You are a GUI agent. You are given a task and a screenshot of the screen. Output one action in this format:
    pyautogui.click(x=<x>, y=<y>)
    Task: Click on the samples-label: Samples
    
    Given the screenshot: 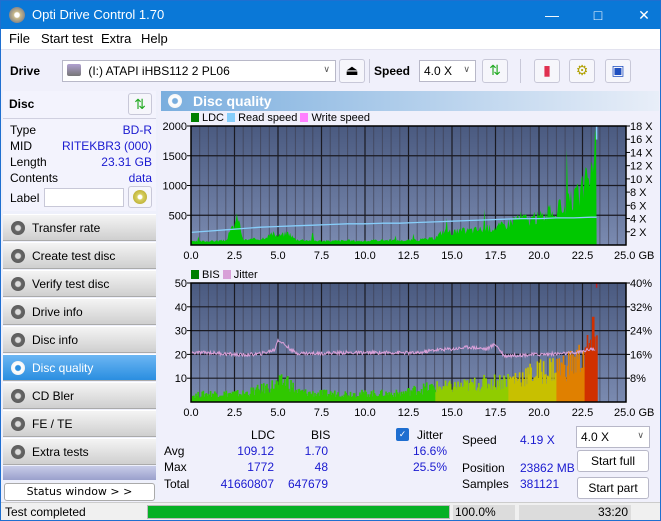 What is the action you would take?
    pyautogui.click(x=485, y=484)
    